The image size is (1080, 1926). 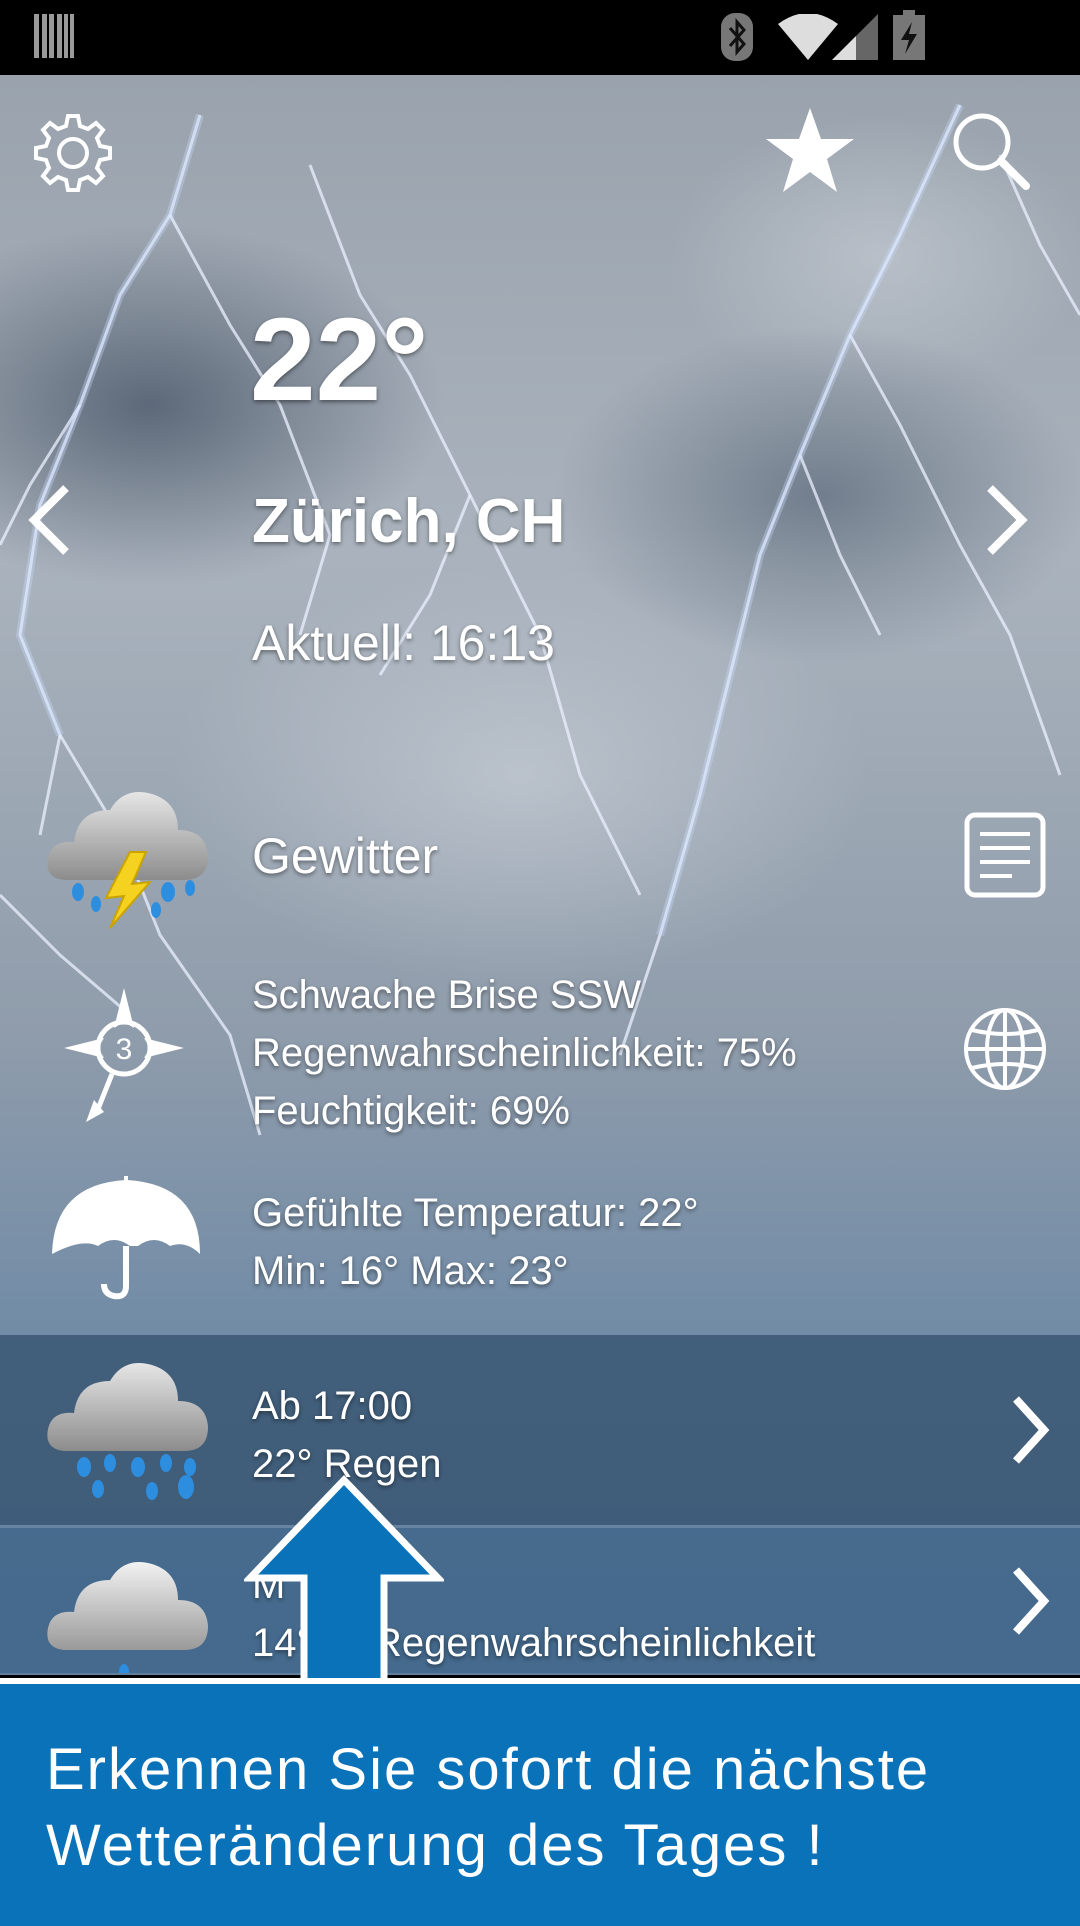 What do you see at coordinates (435, 1845) in the screenshot?
I see `banner-text-line2: Wetteränderung des Tages !` at bounding box center [435, 1845].